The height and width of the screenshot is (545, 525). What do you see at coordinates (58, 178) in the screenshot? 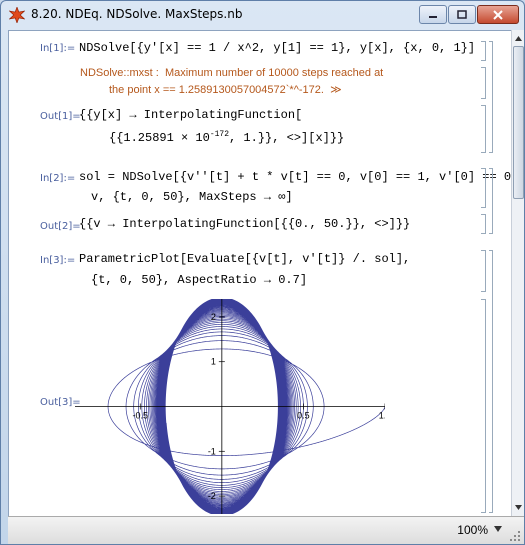
I see `input-label-2: In[2]:=` at bounding box center [58, 178].